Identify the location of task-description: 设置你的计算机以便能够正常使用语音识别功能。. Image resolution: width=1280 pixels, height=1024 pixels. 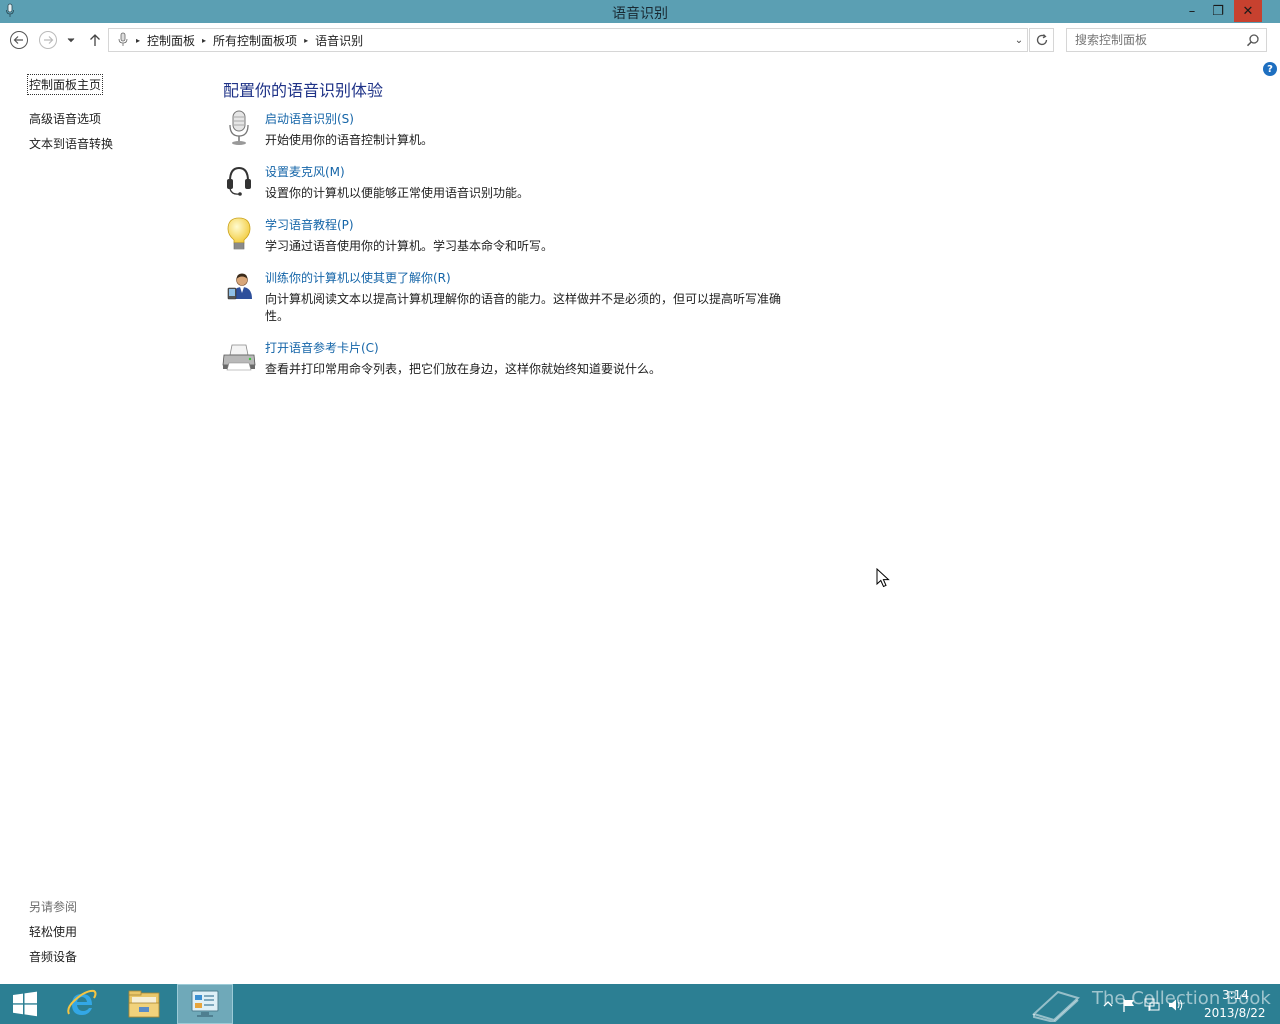
(397, 193).